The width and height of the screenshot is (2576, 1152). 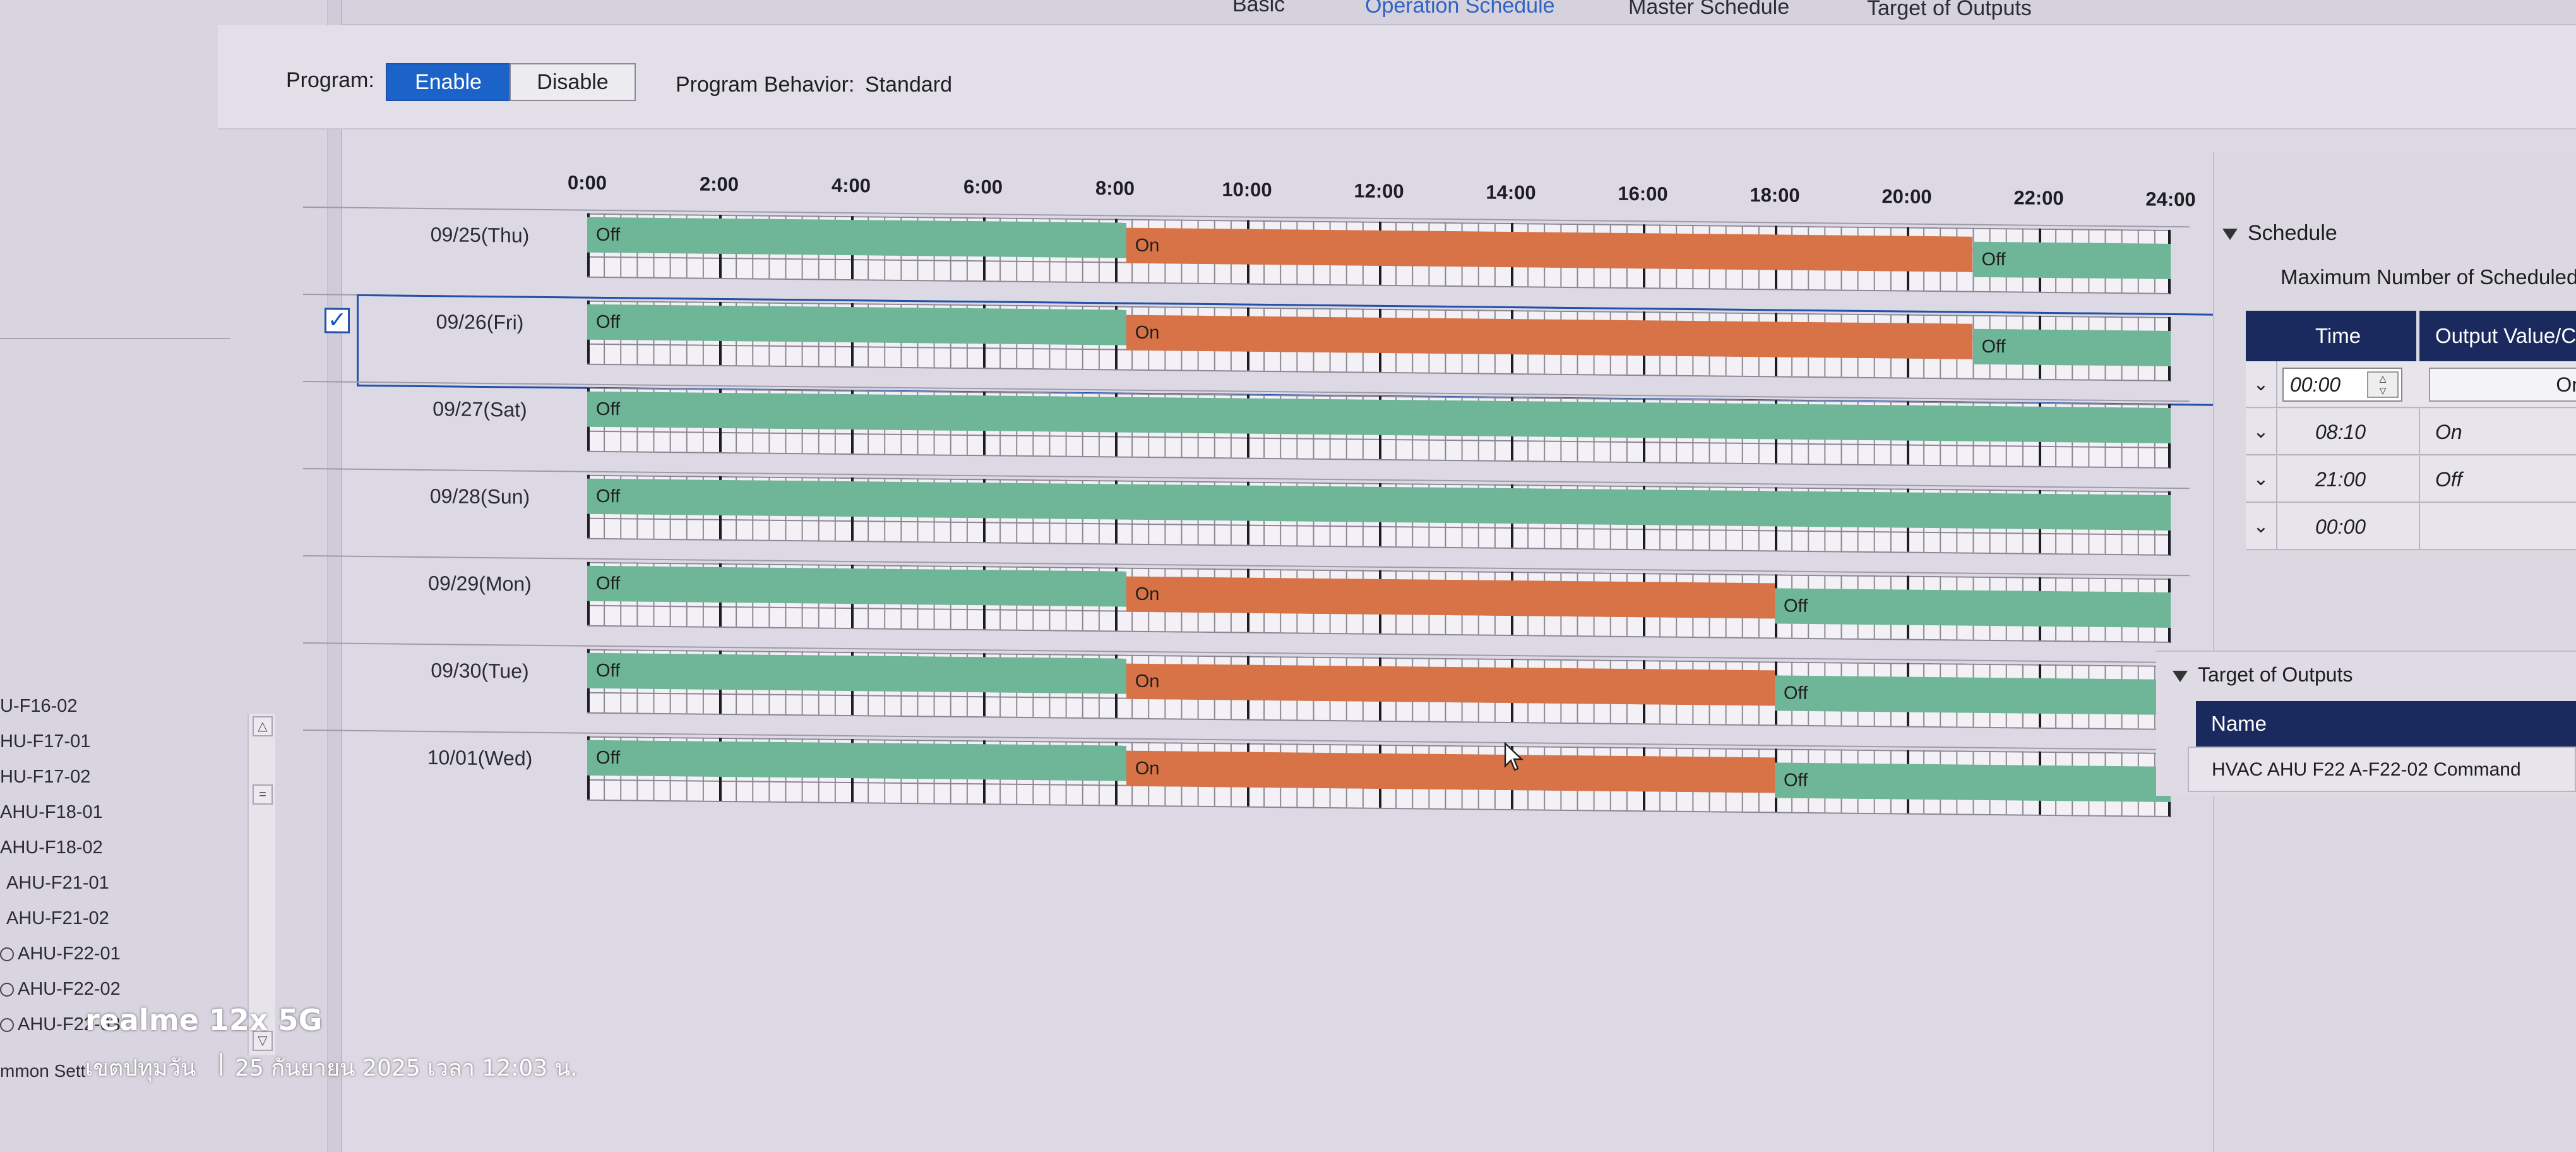 What do you see at coordinates (263, 794) in the screenshot?
I see `scroll-thumb-icon: =` at bounding box center [263, 794].